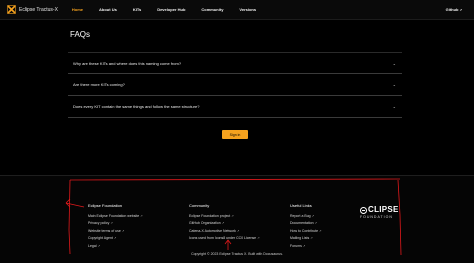  Describe the element at coordinates (100, 238) in the screenshot. I see `footer-link-label: Copyright Agent` at that location.